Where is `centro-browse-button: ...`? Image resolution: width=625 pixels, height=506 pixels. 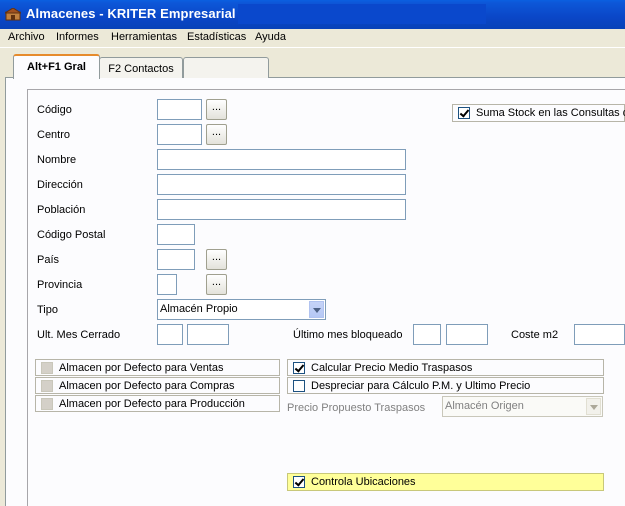
centro-browse-button: ... is located at coordinates (216, 134).